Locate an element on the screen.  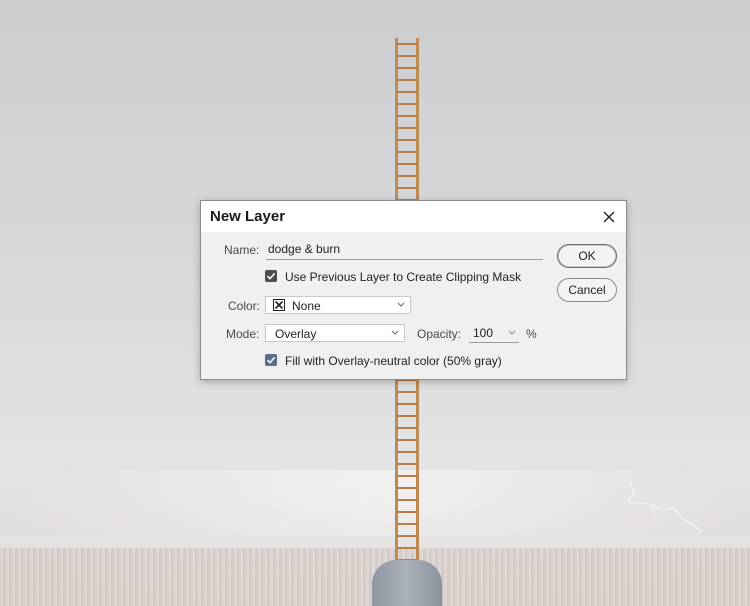
lightning-image is located at coordinates (664, 507).